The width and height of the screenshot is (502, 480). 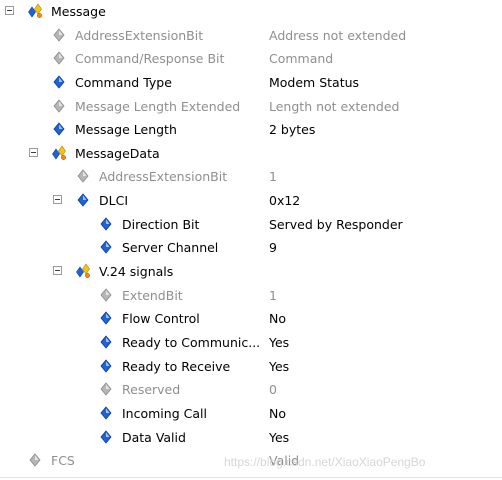 I want to click on watermark: https://blog.csdn.net/XiaoXiaoPengBo, so click(x=325, y=462).